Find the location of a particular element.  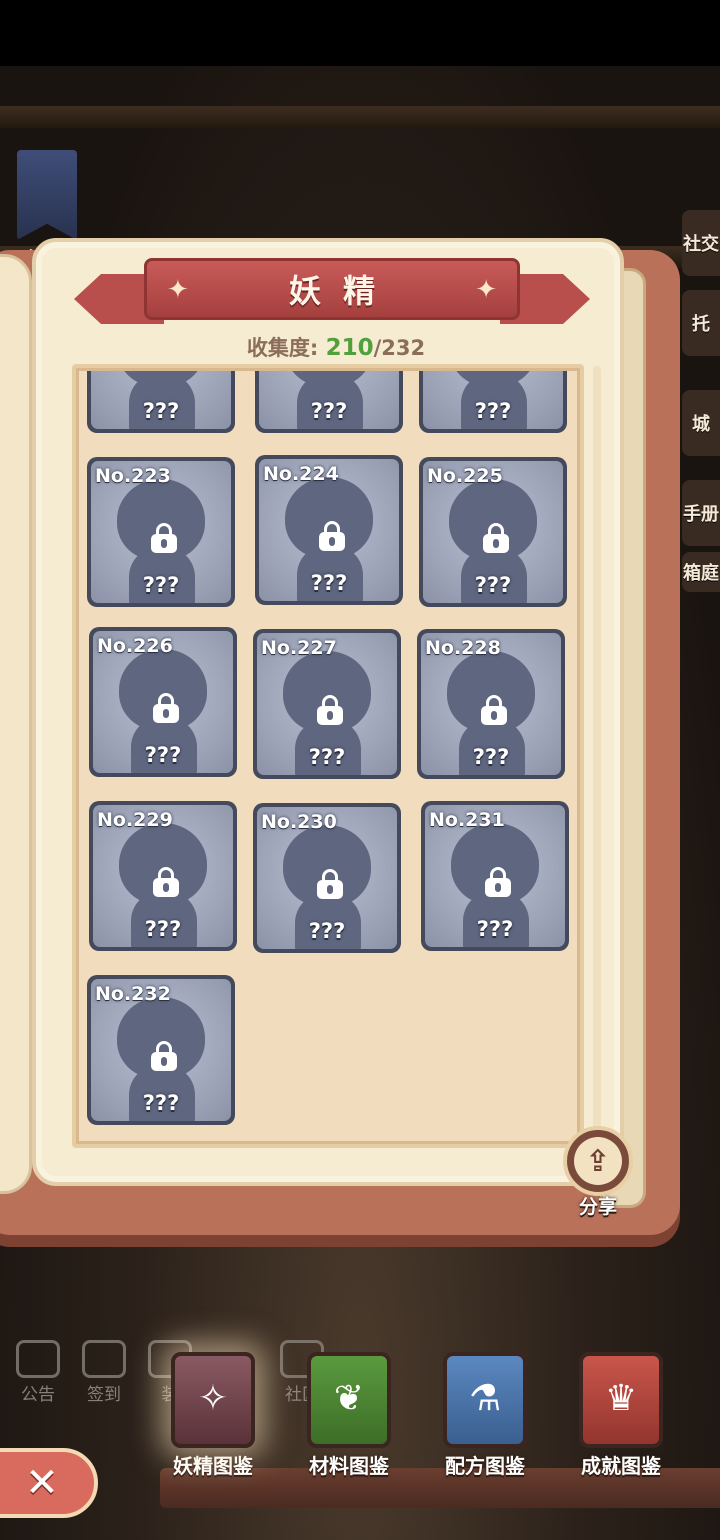

garden-label: 箱庭 is located at coordinates (701, 573).